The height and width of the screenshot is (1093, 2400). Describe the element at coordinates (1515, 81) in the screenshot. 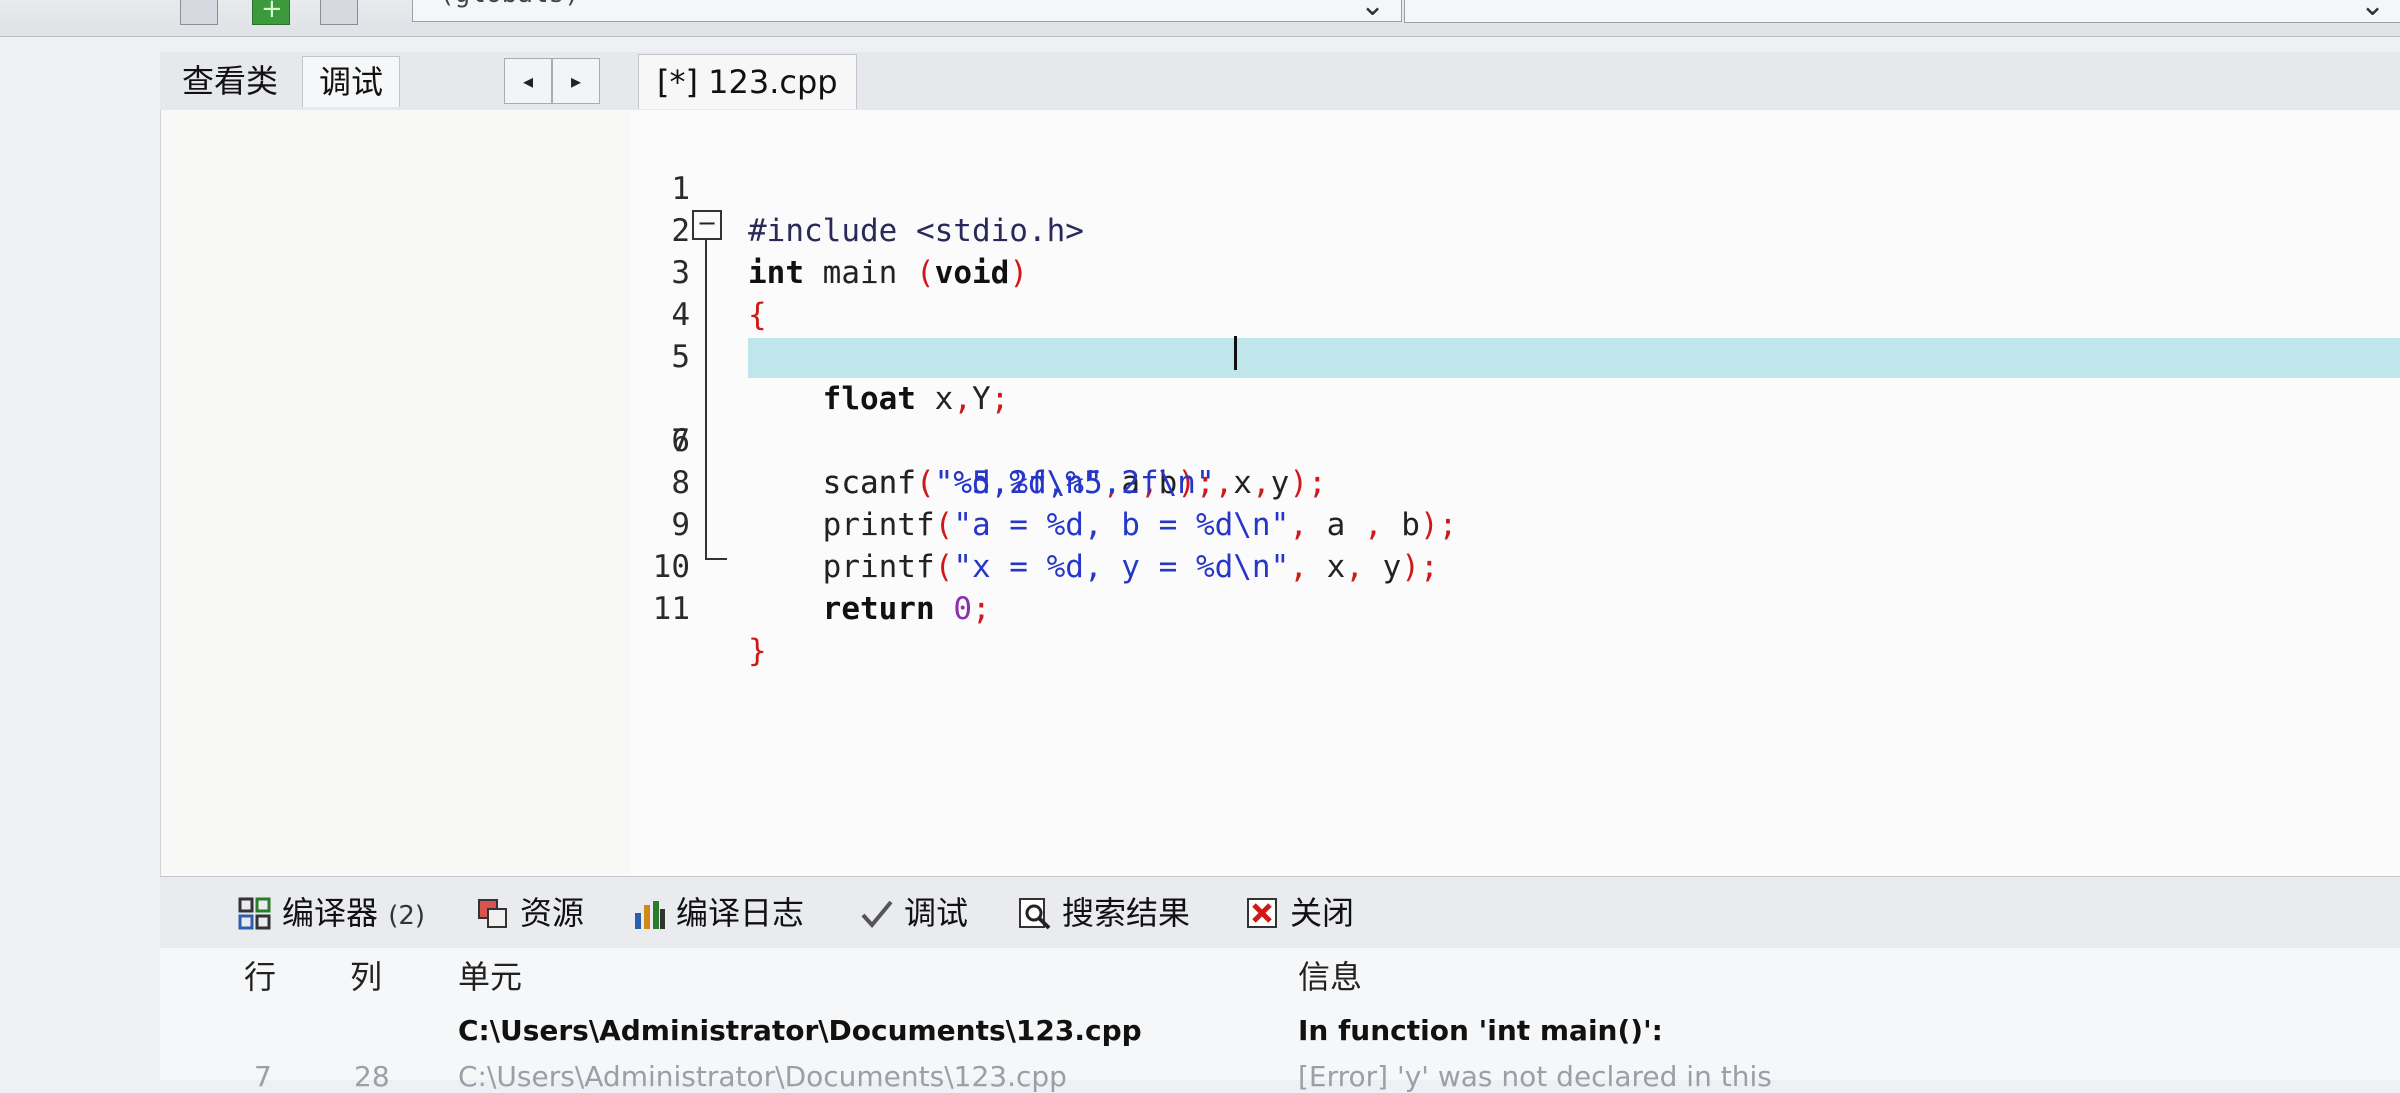

I see `editor-tabs: [*] 123.cpp` at that location.